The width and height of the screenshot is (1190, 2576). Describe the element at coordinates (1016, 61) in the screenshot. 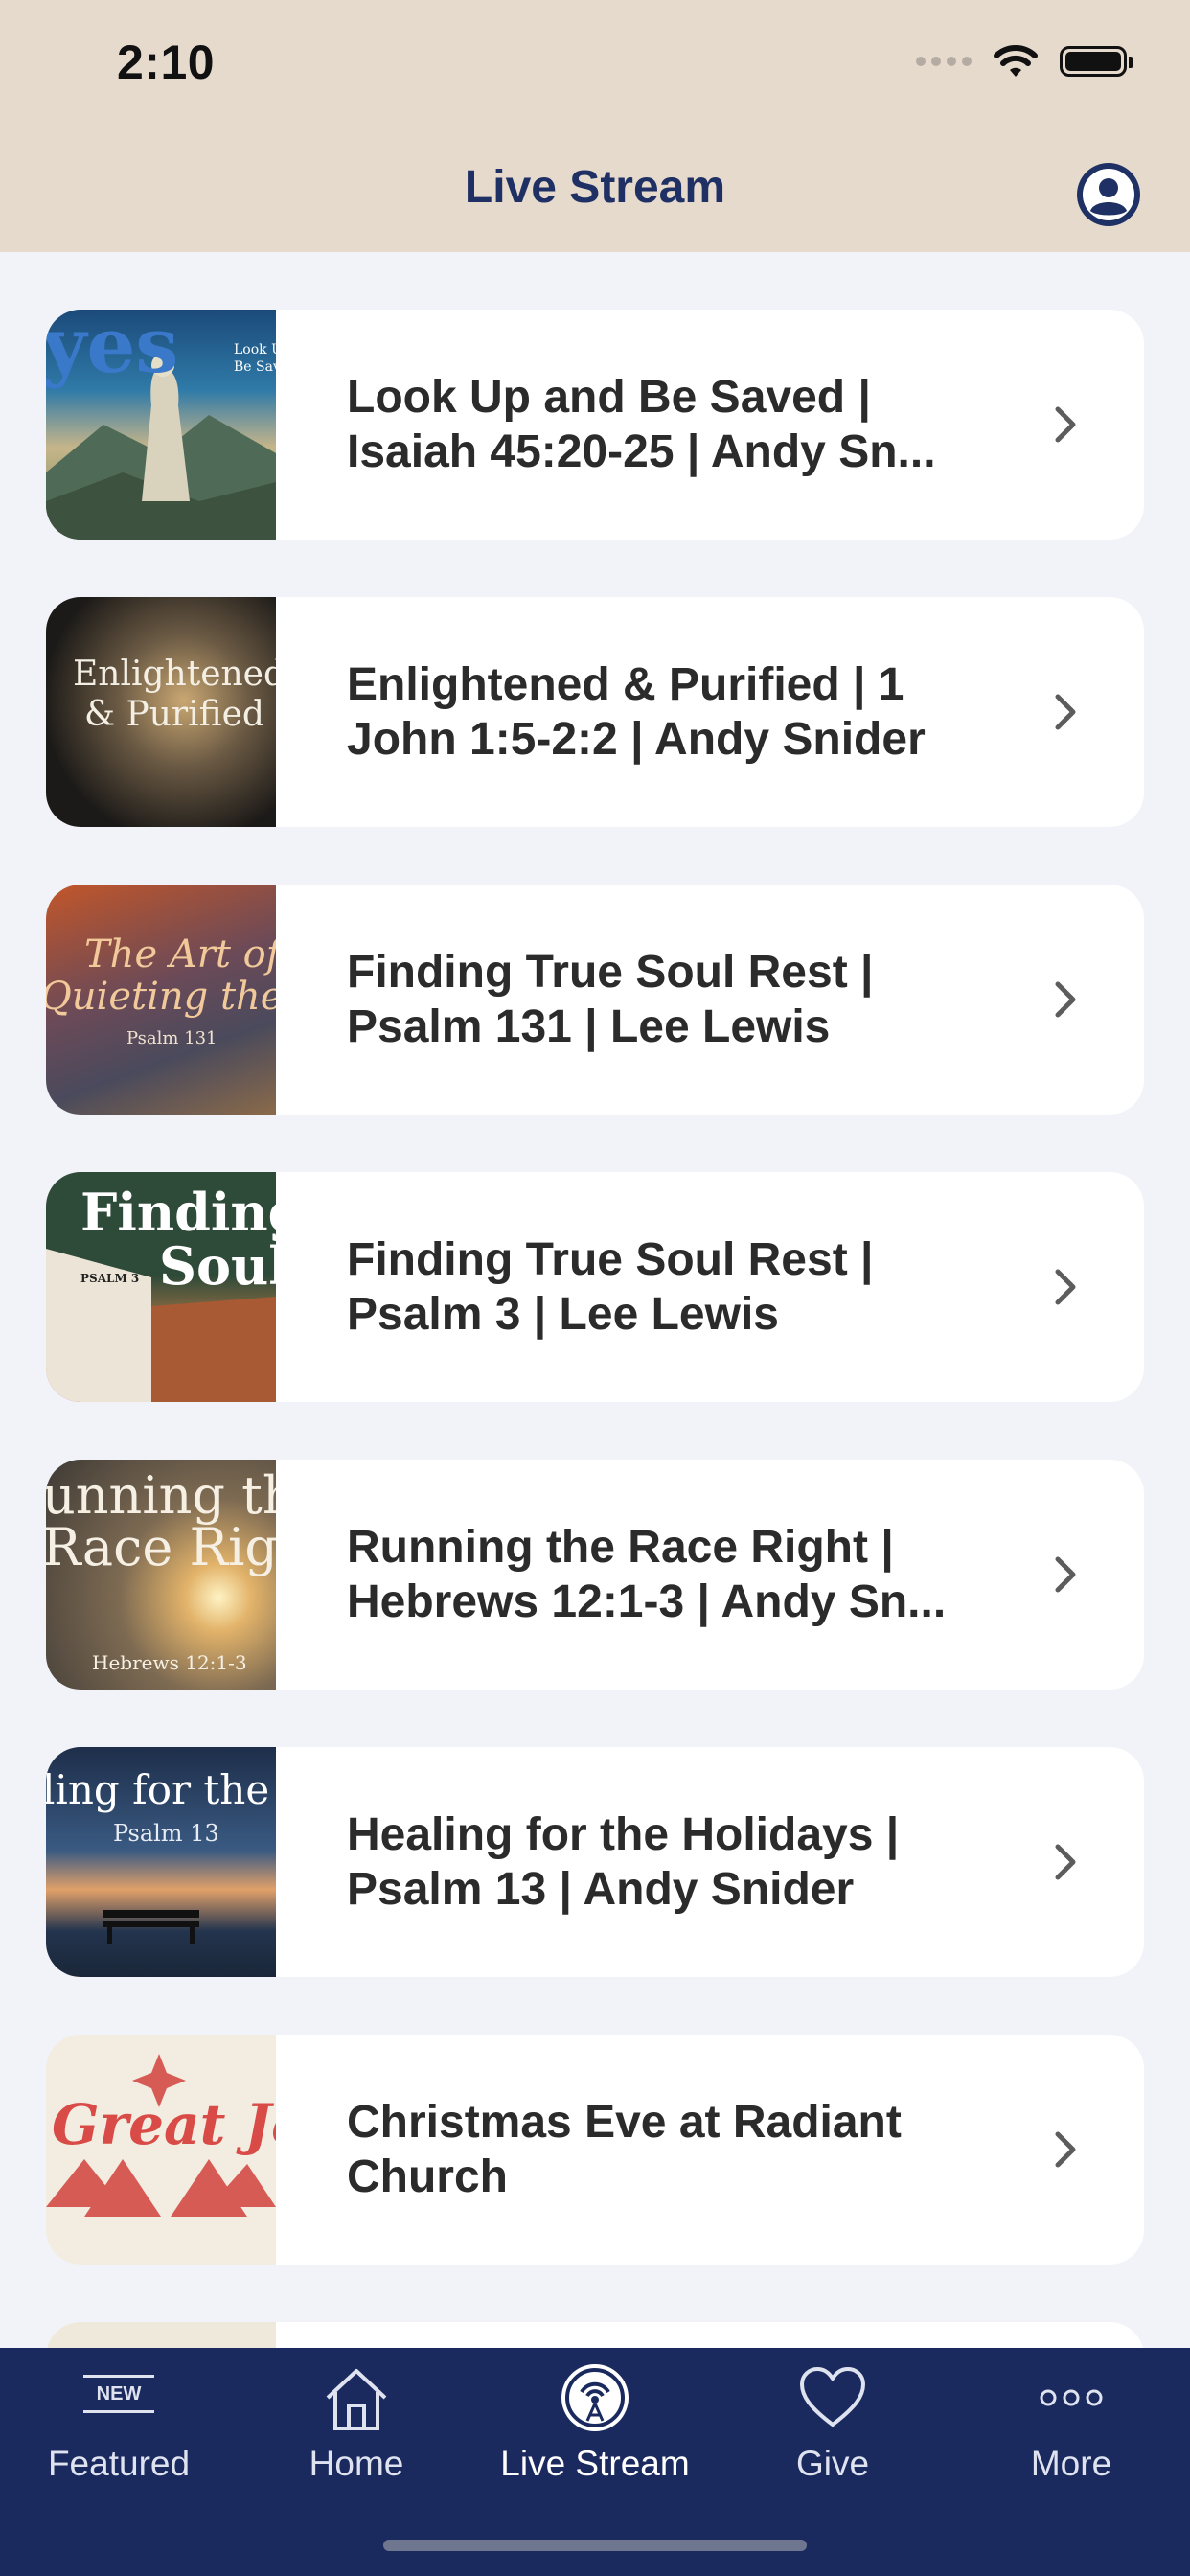

I see `wifi-icon` at that location.